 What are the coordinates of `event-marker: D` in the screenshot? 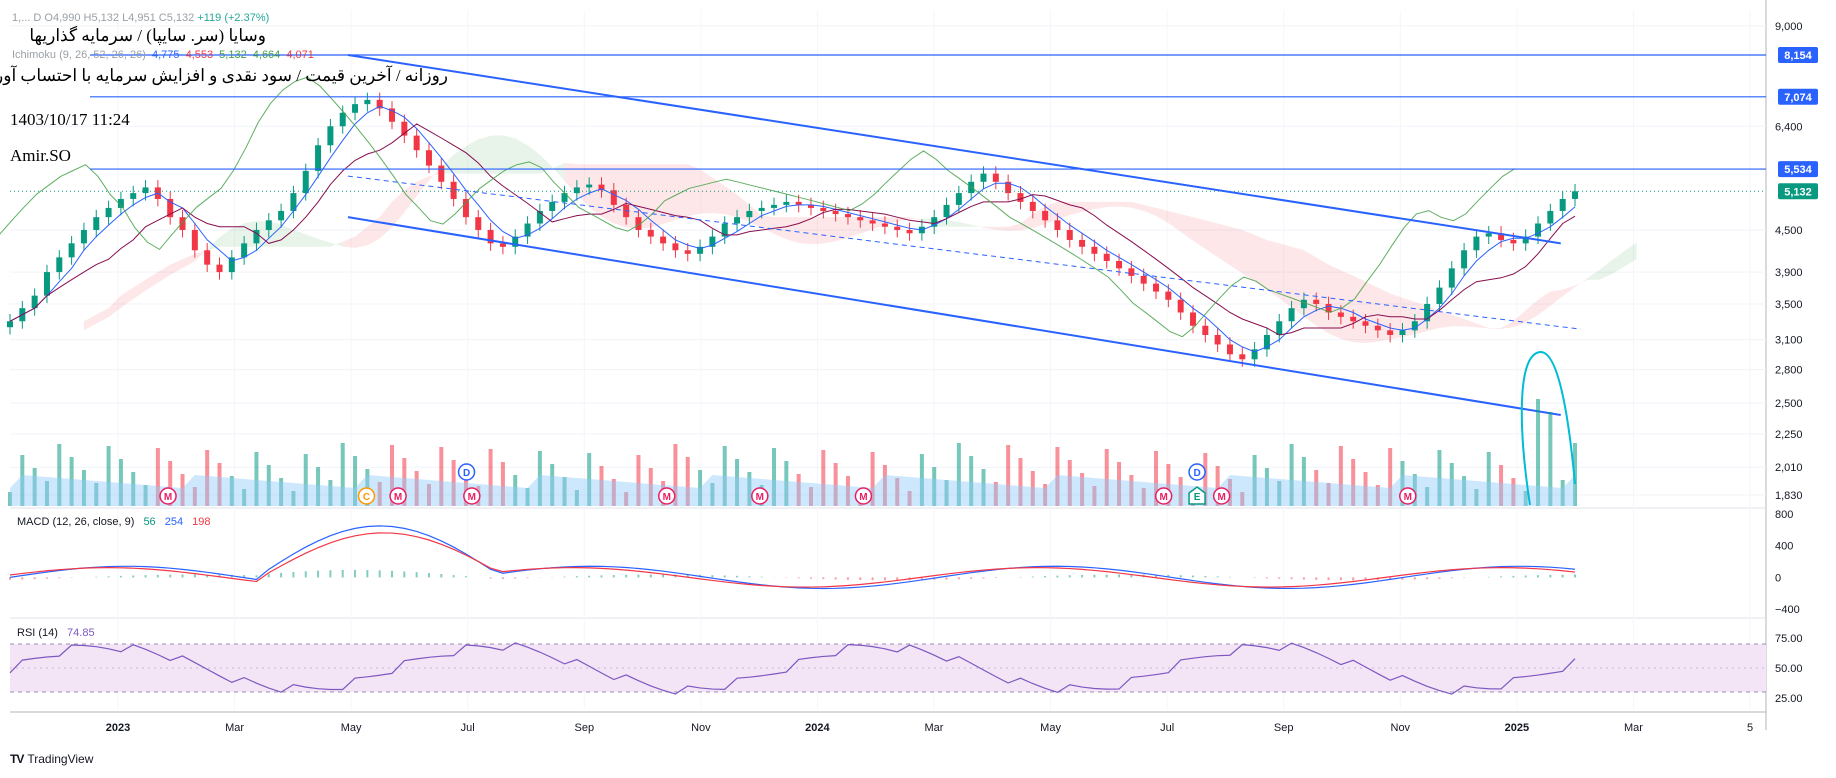 It's located at (466, 472).